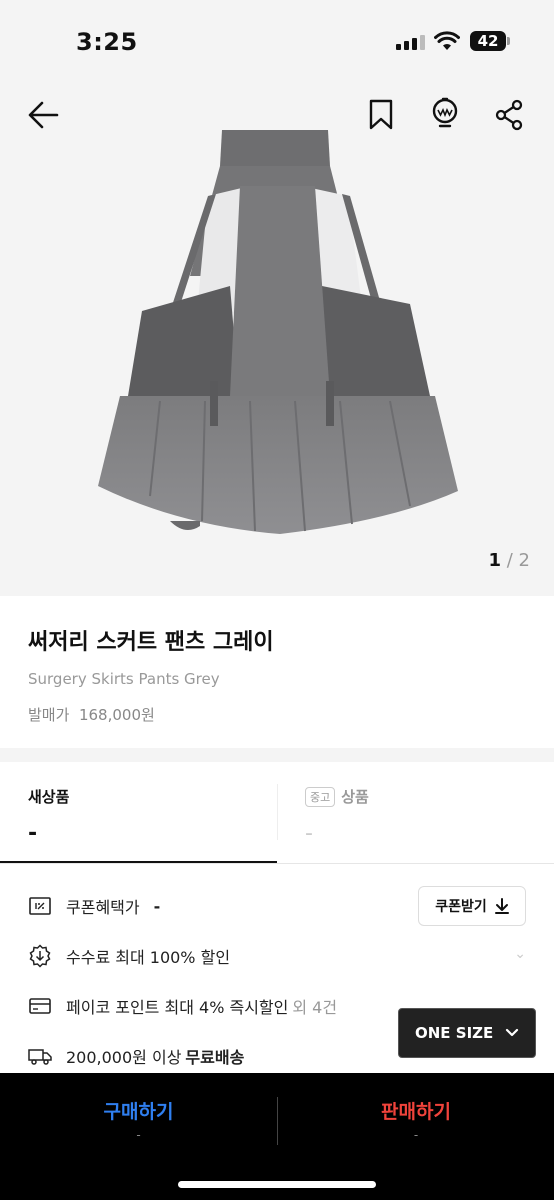 The height and width of the screenshot is (1200, 554). What do you see at coordinates (103, 907) in the screenshot?
I see `coupon-label: 쿠폰혜택가` at bounding box center [103, 907].